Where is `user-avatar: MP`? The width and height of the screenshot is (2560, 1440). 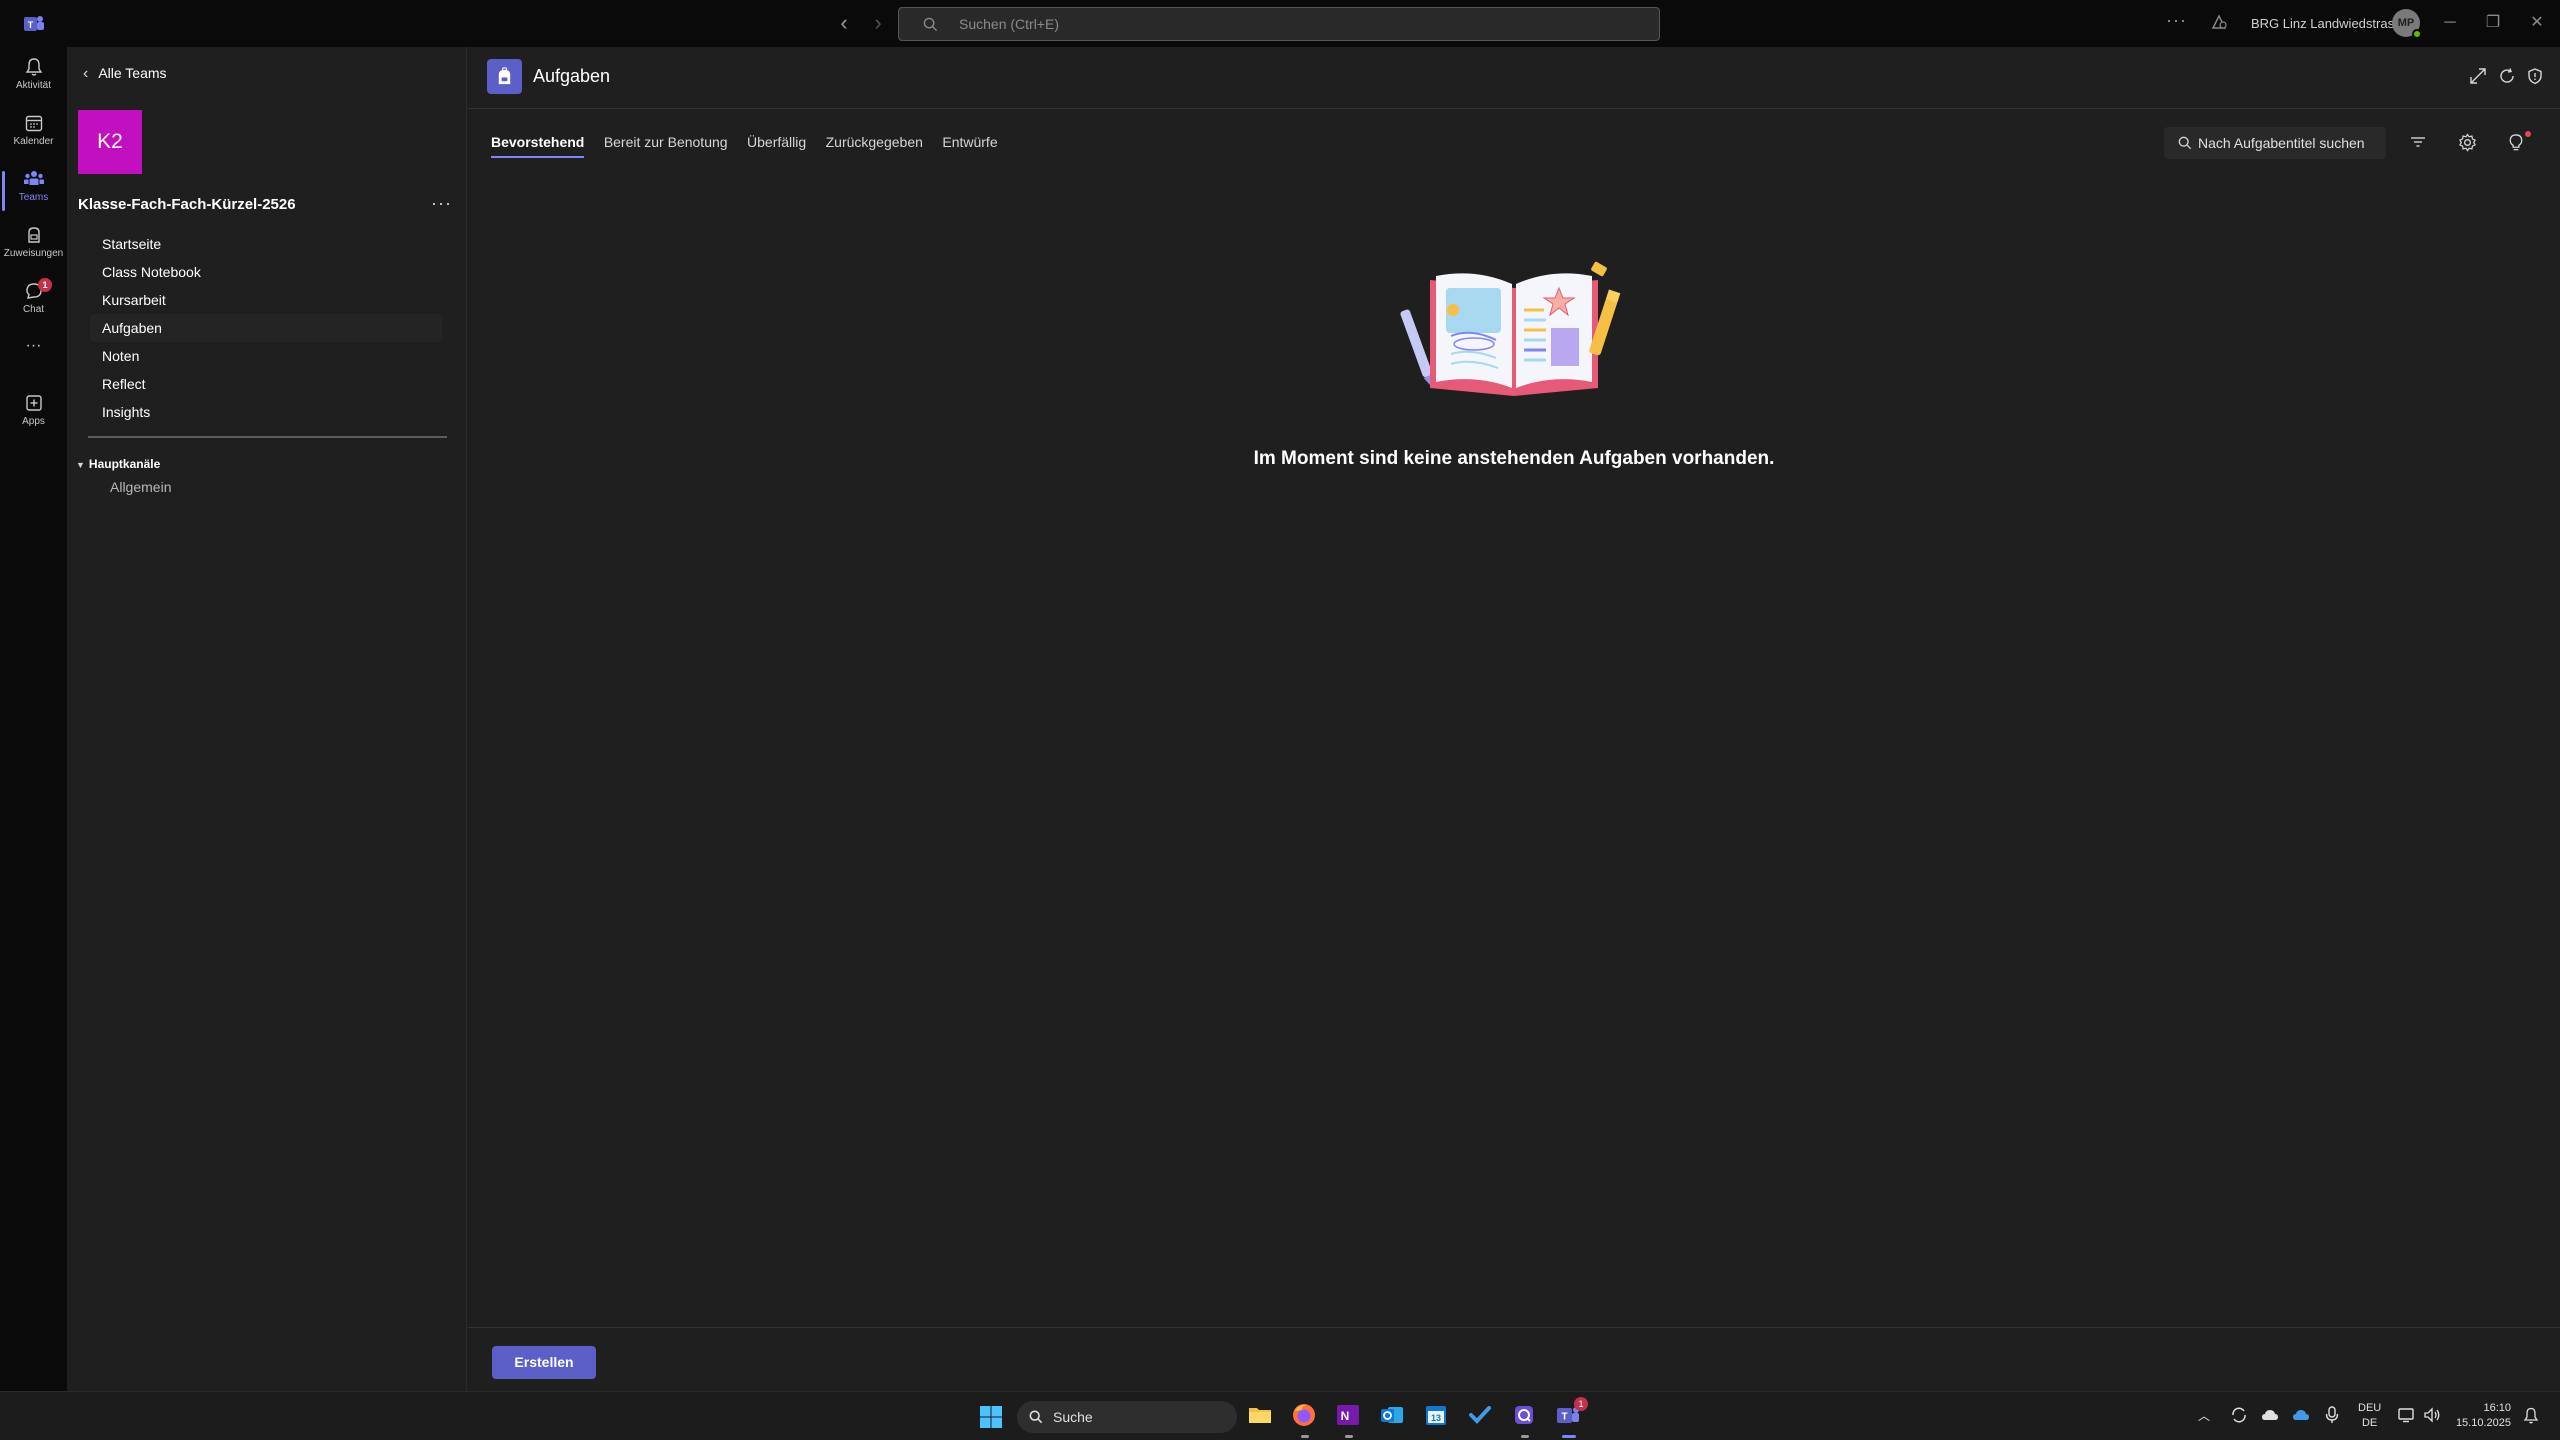
user-avatar: MP is located at coordinates (2407, 24).